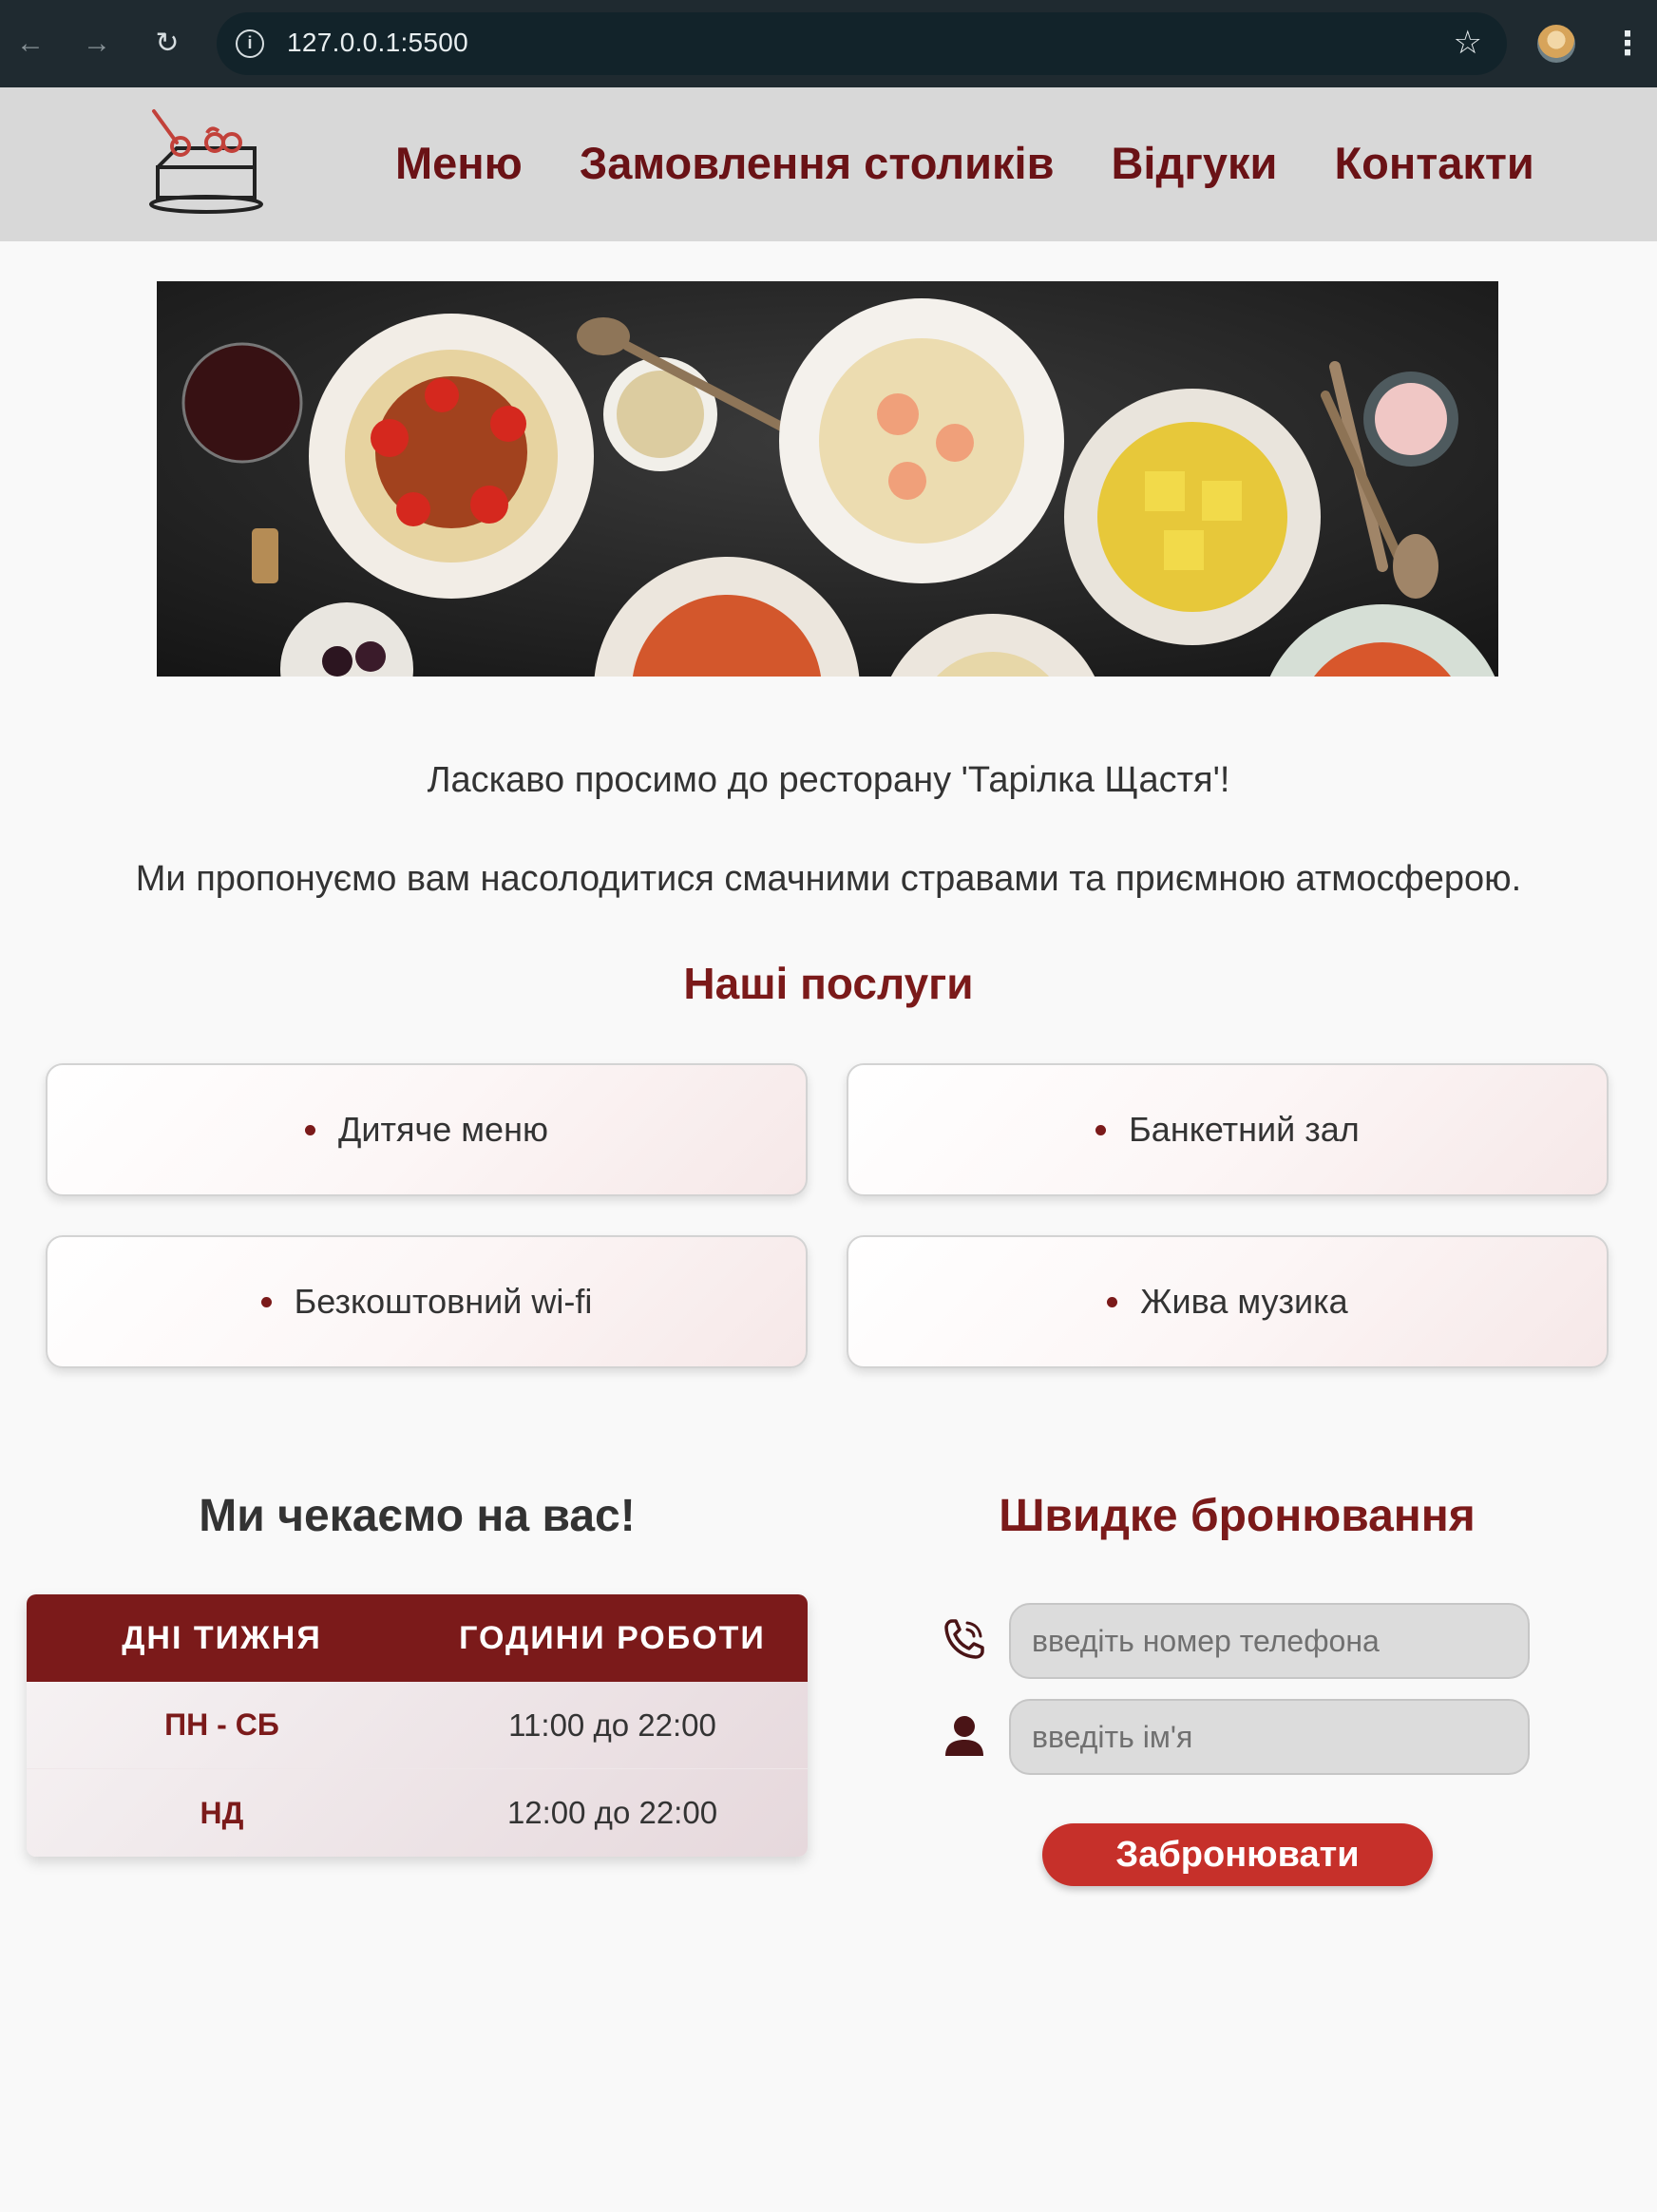  What do you see at coordinates (827, 479) in the screenshot?
I see `hero-image` at bounding box center [827, 479].